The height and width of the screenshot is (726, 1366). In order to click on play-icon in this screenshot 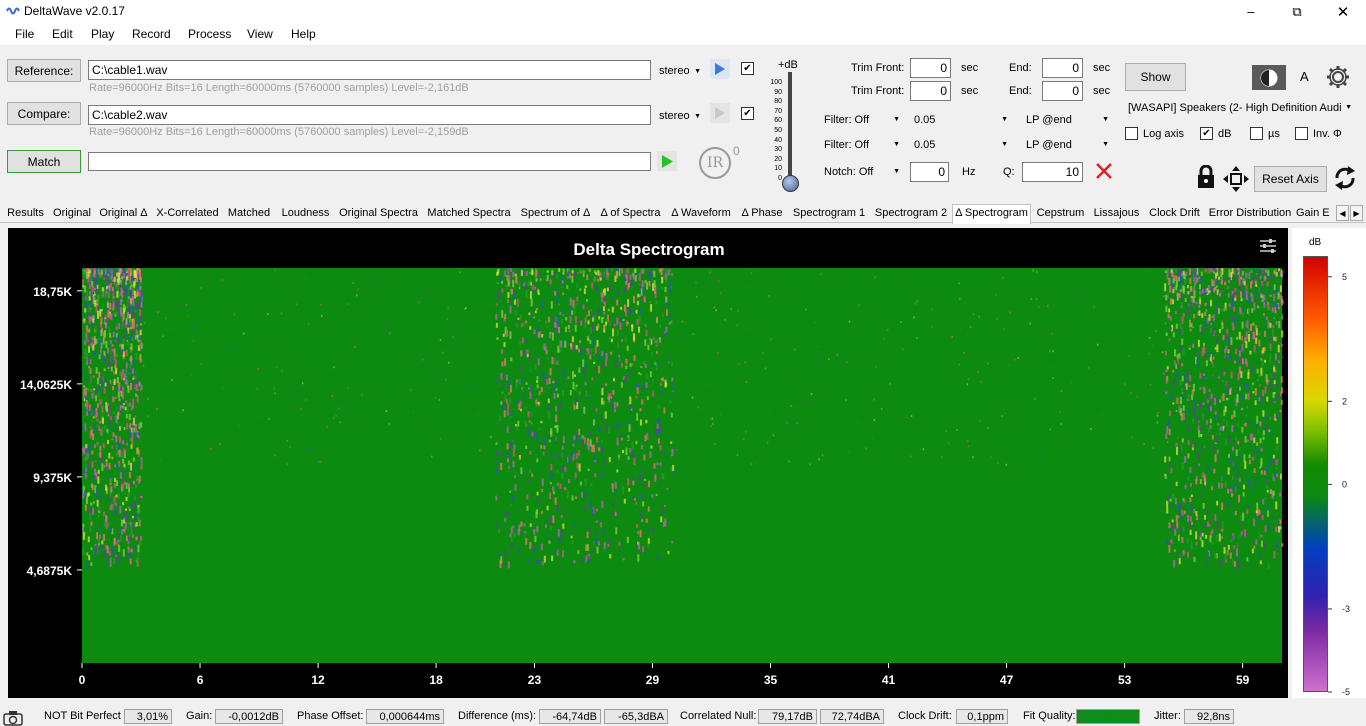, I will do `click(720, 113)`.